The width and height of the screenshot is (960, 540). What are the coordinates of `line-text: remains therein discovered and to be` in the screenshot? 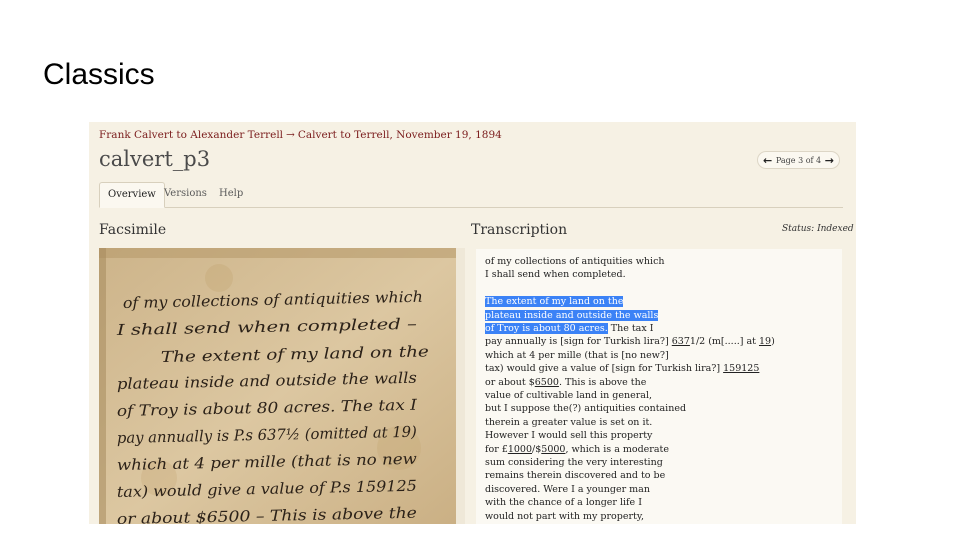 It's located at (575, 476).